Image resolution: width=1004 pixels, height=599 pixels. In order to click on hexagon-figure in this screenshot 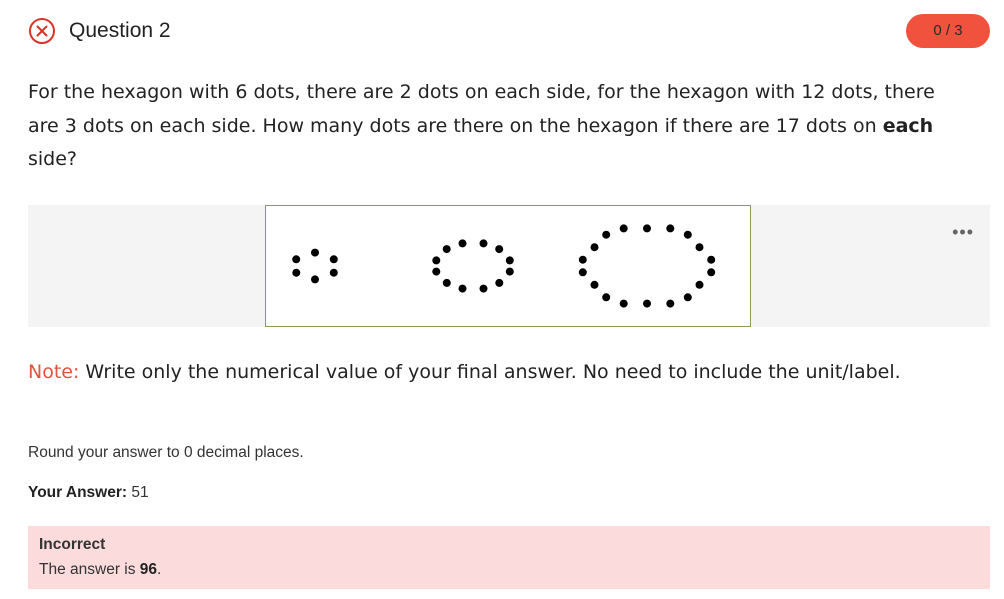, I will do `click(508, 266)`.